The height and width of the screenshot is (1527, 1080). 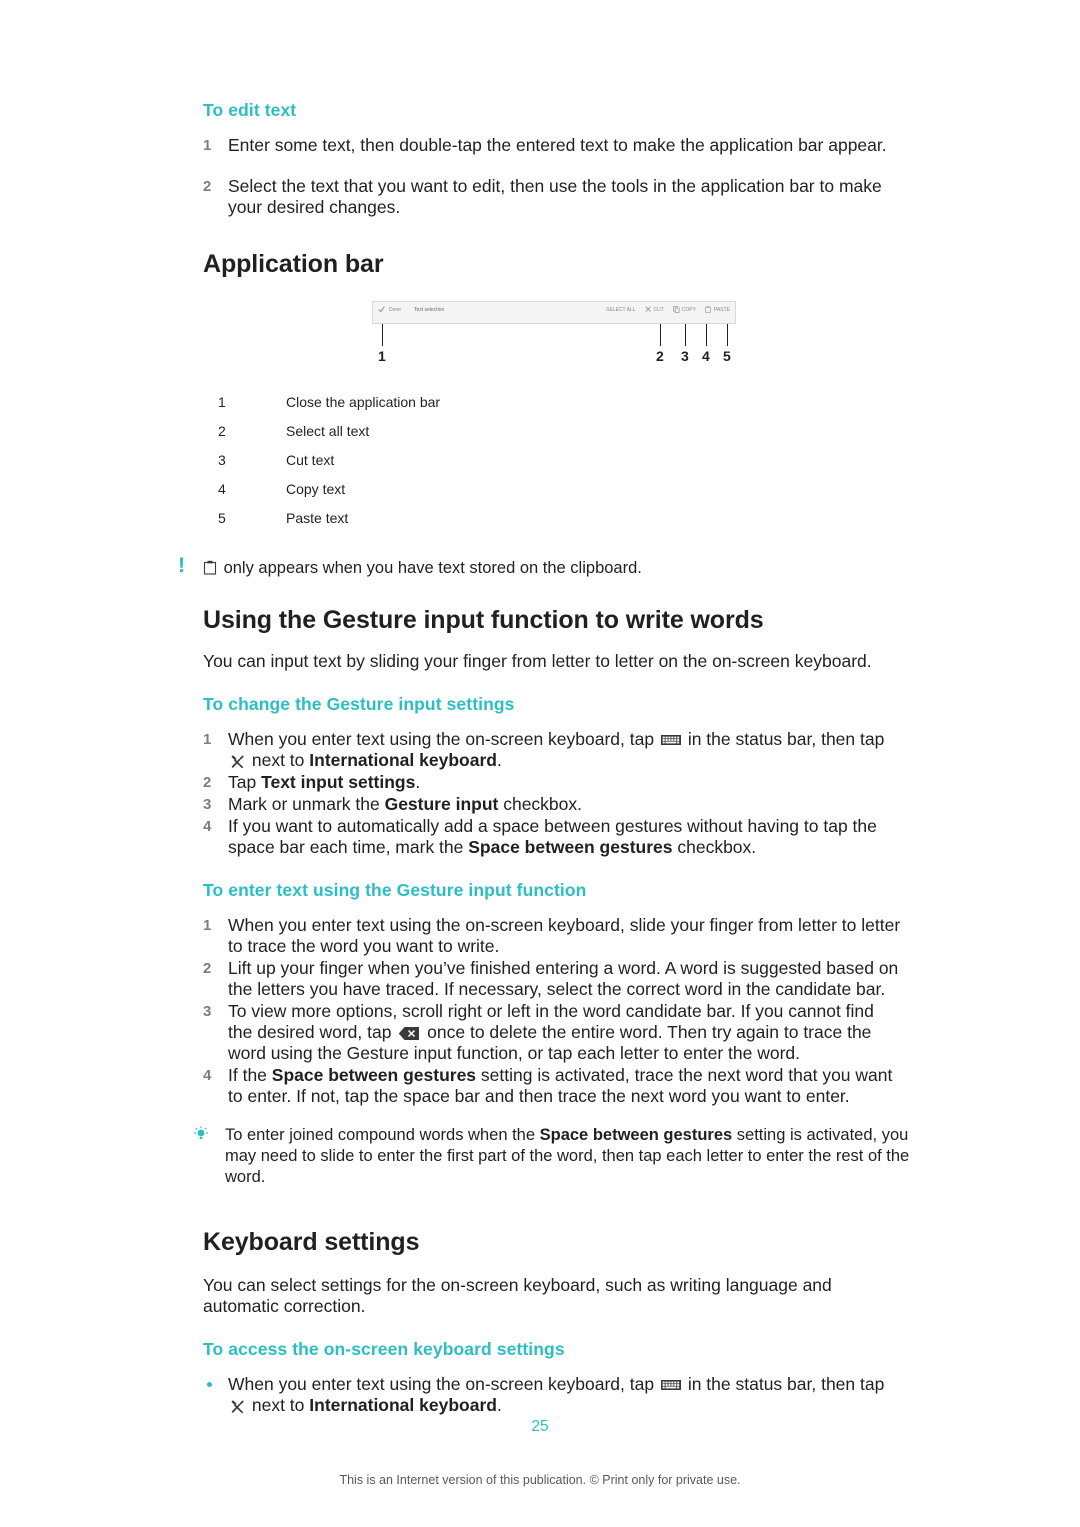 I want to click on callout-number-3: 3, so click(x=685, y=356).